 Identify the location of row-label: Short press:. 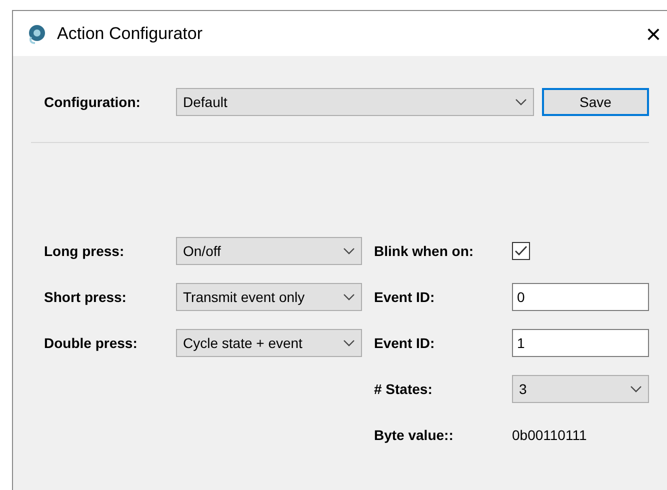
(86, 297).